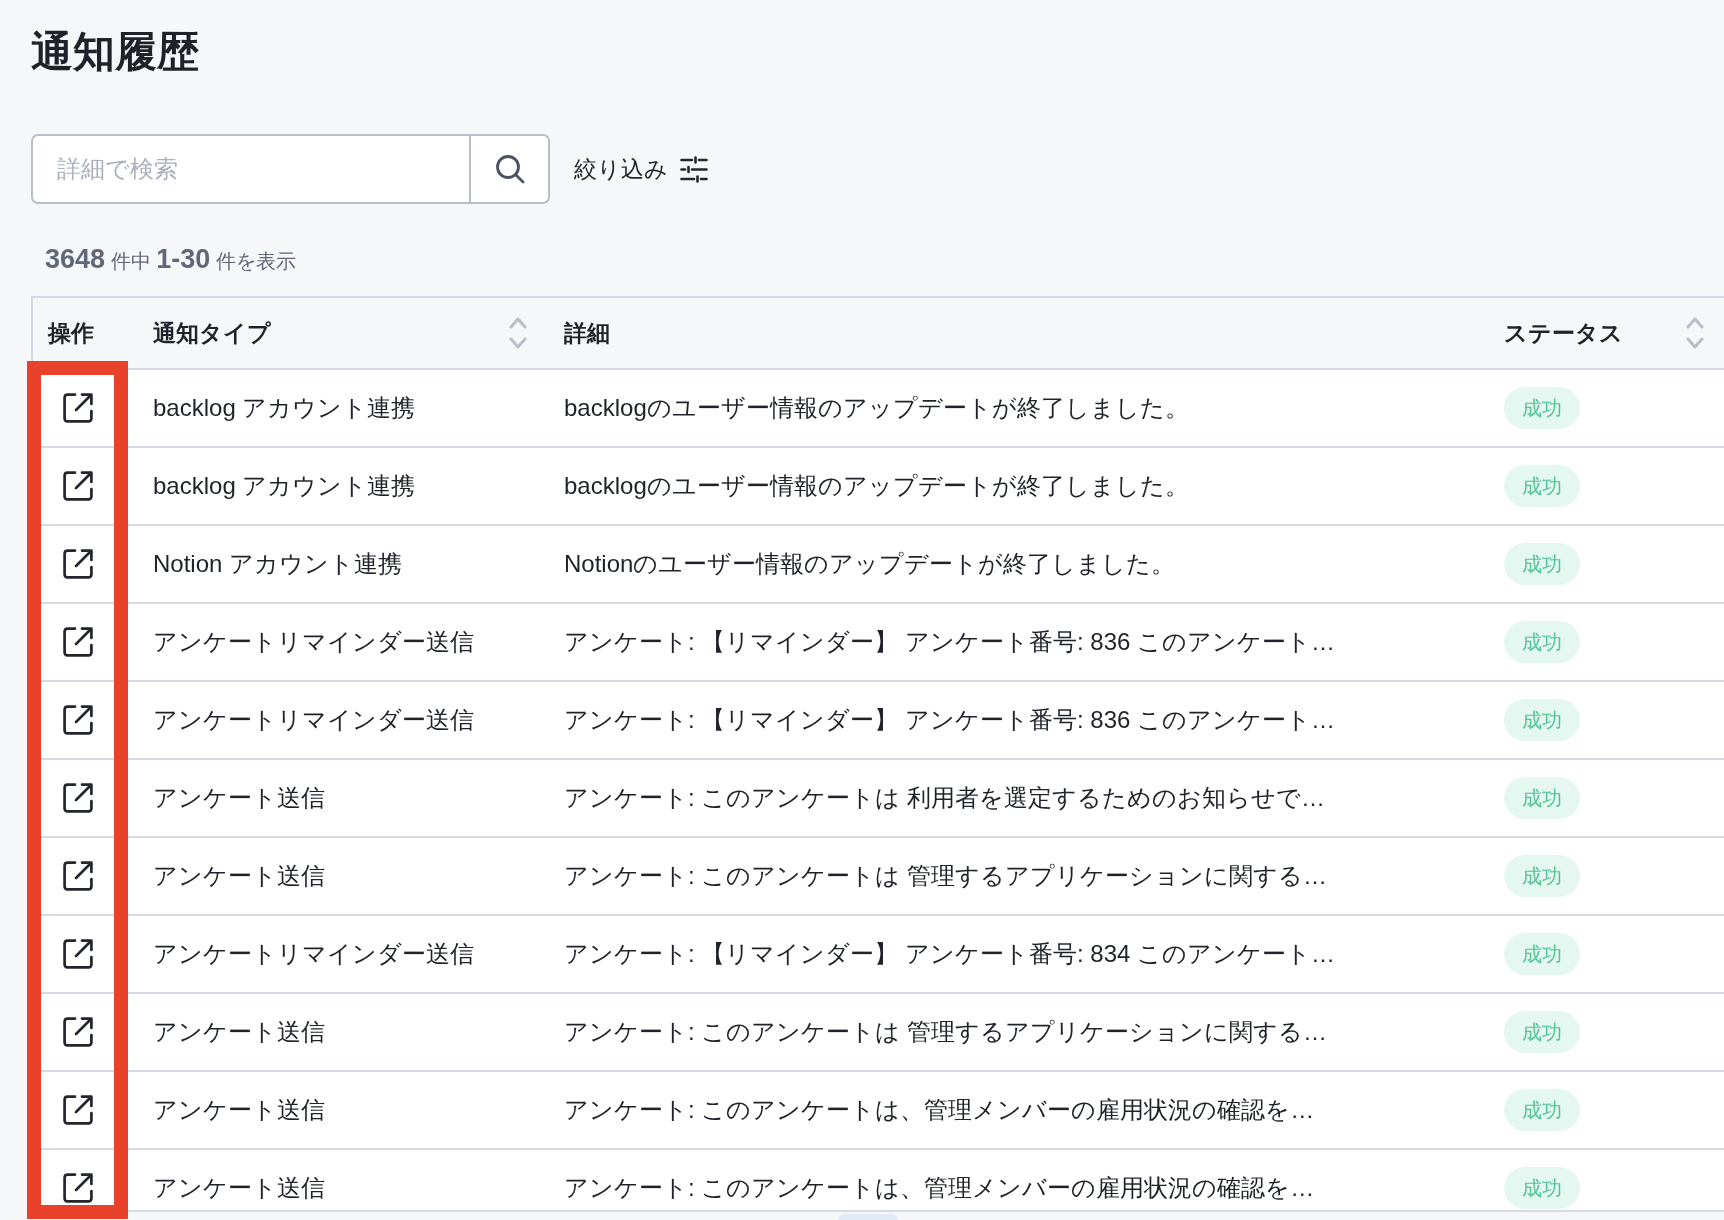  What do you see at coordinates (71, 333) in the screenshot?
I see `column-header: 操作` at bounding box center [71, 333].